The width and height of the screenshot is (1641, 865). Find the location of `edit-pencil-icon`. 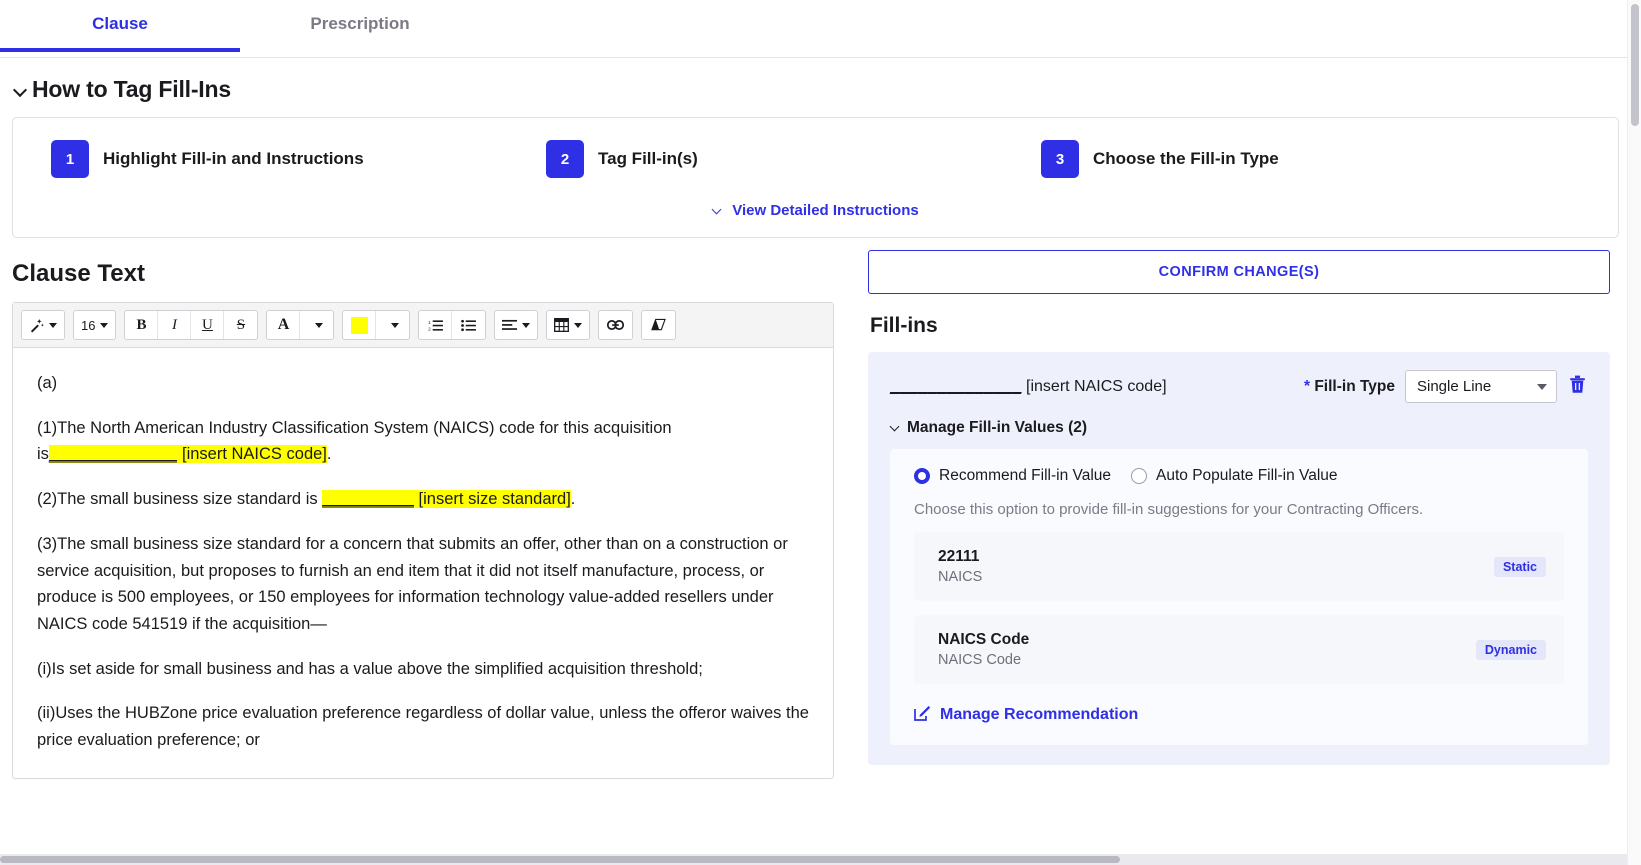

edit-pencil-icon is located at coordinates (922, 714).